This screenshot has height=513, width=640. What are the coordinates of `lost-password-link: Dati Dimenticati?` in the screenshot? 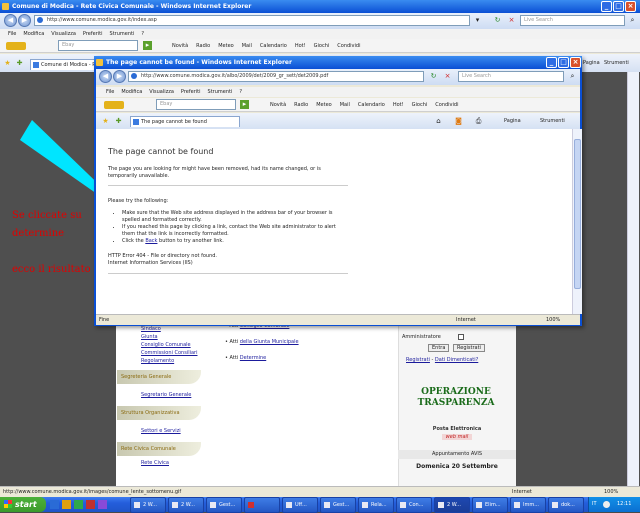 It's located at (456, 360).